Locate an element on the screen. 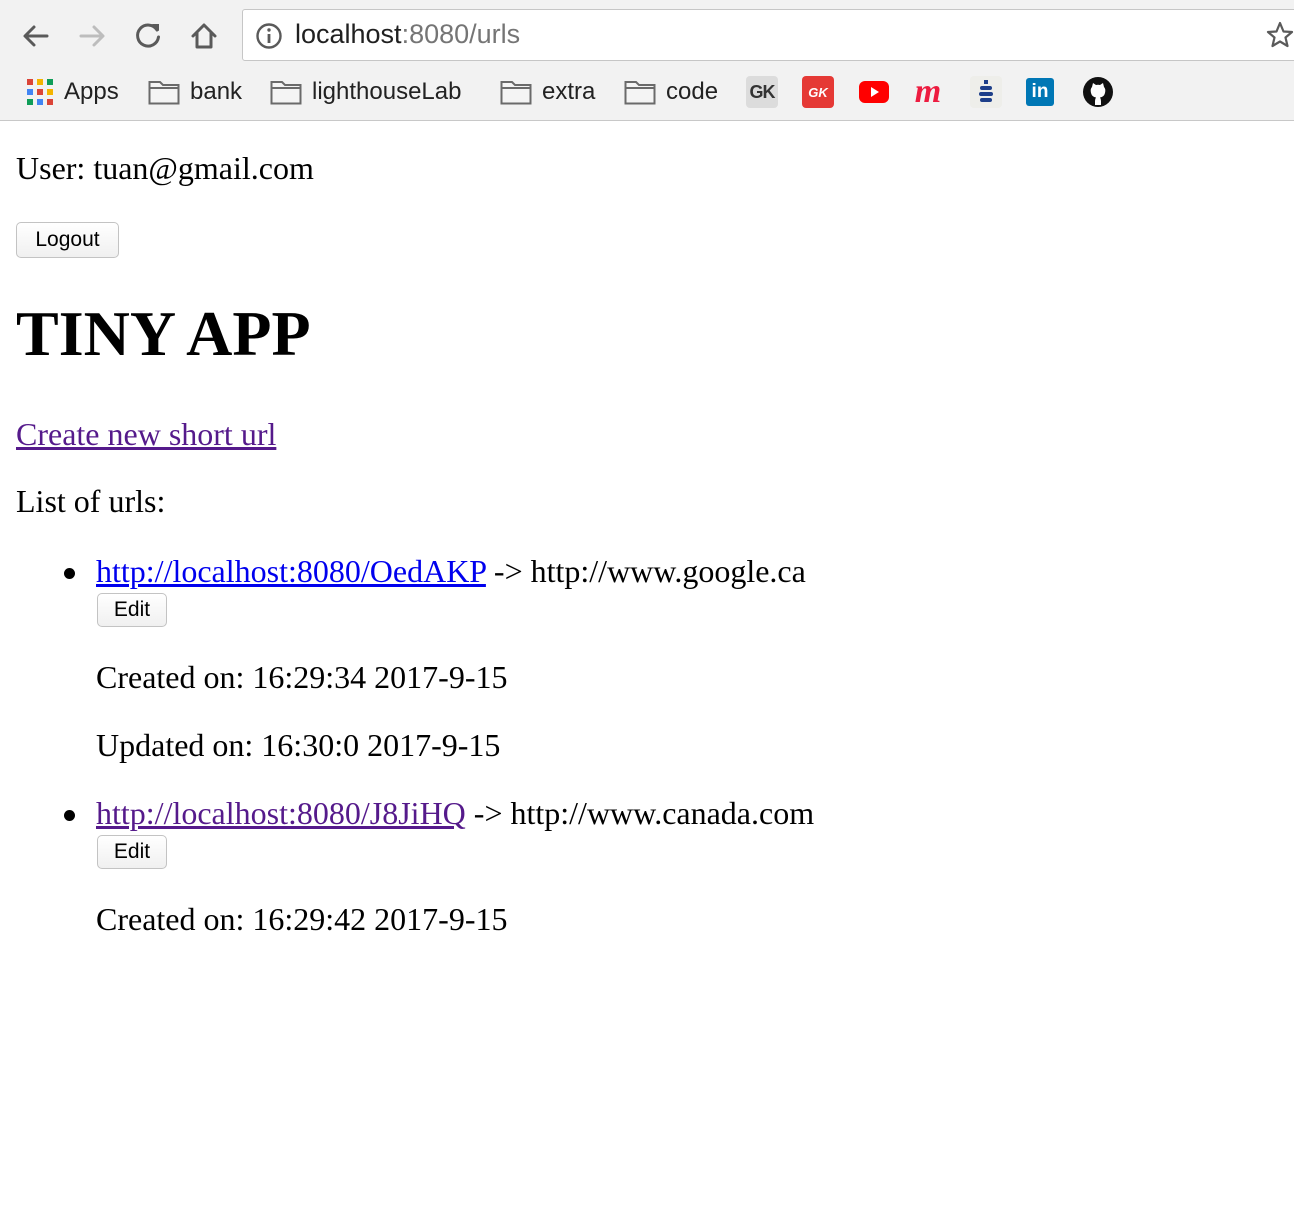  logout-button: Logout is located at coordinates (67, 240).